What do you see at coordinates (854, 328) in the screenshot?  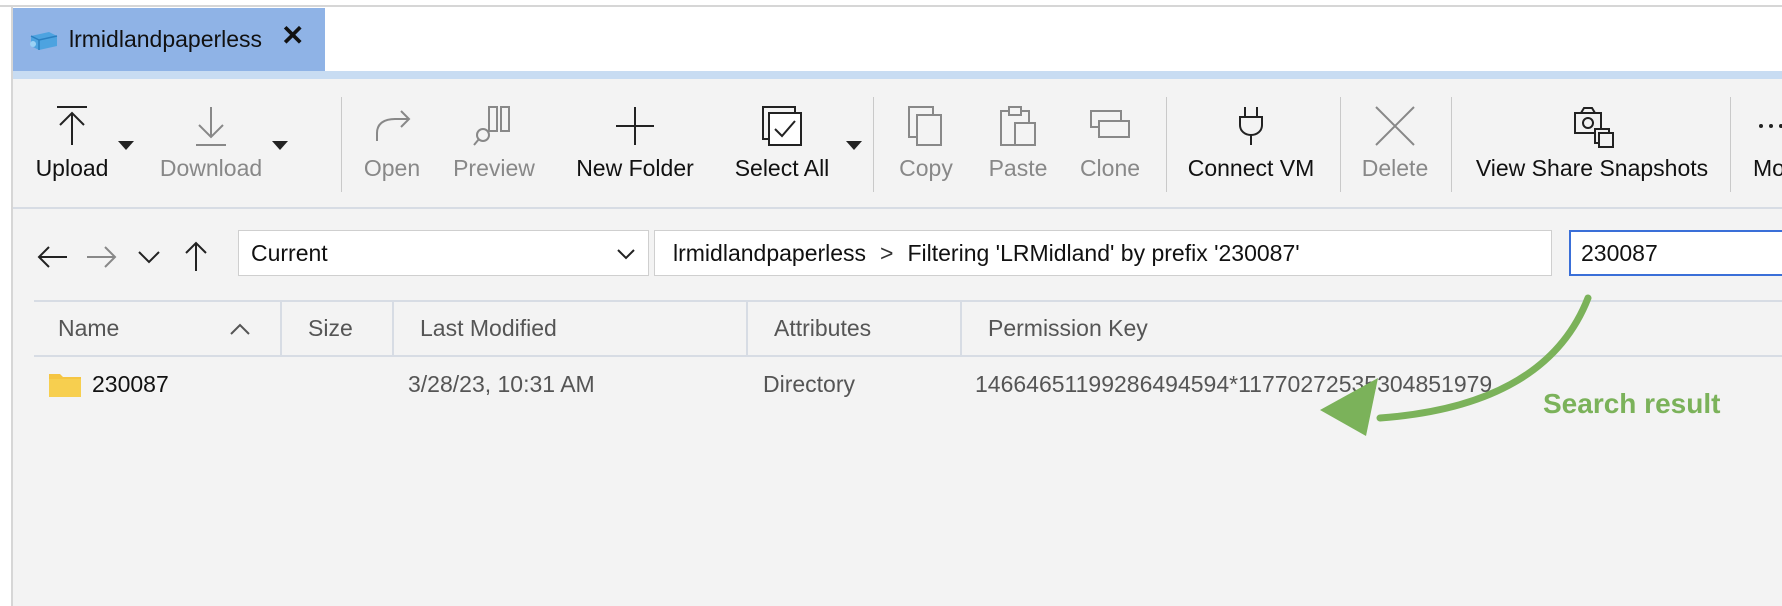 I see `column-header-attributes: Attributes` at bounding box center [854, 328].